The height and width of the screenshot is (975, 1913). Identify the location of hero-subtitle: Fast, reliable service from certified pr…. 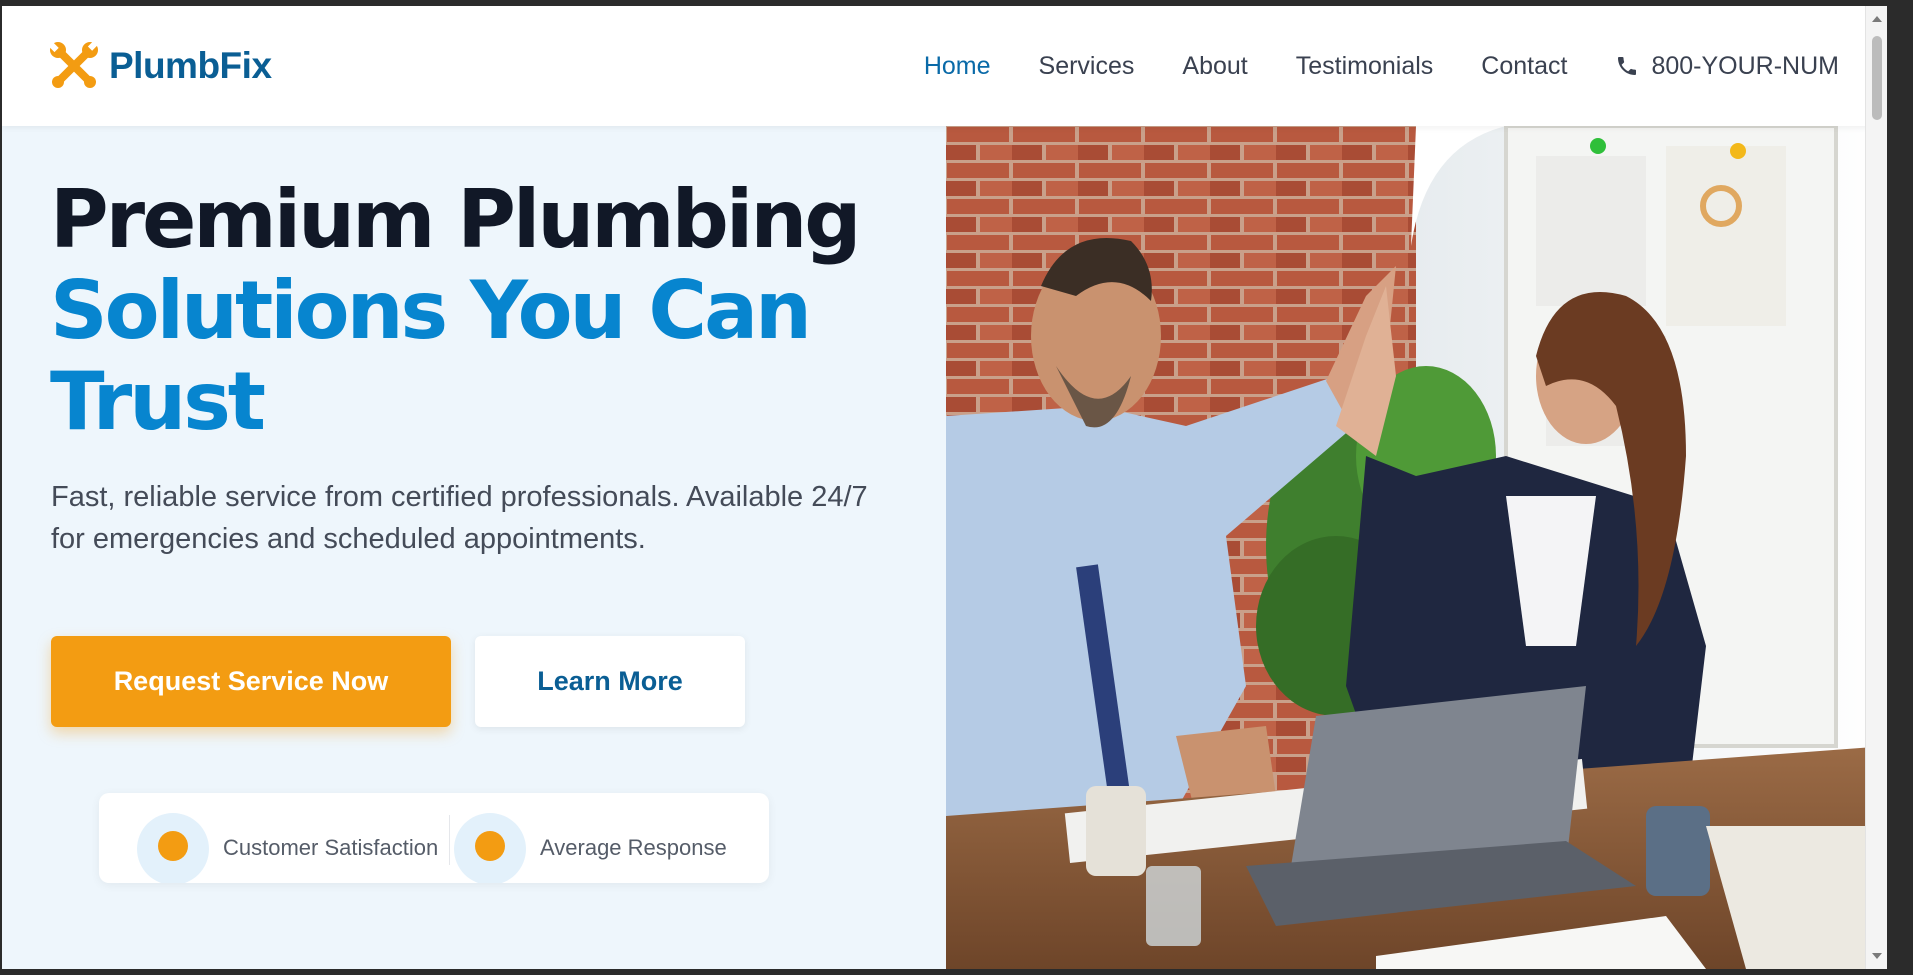
(459, 518).